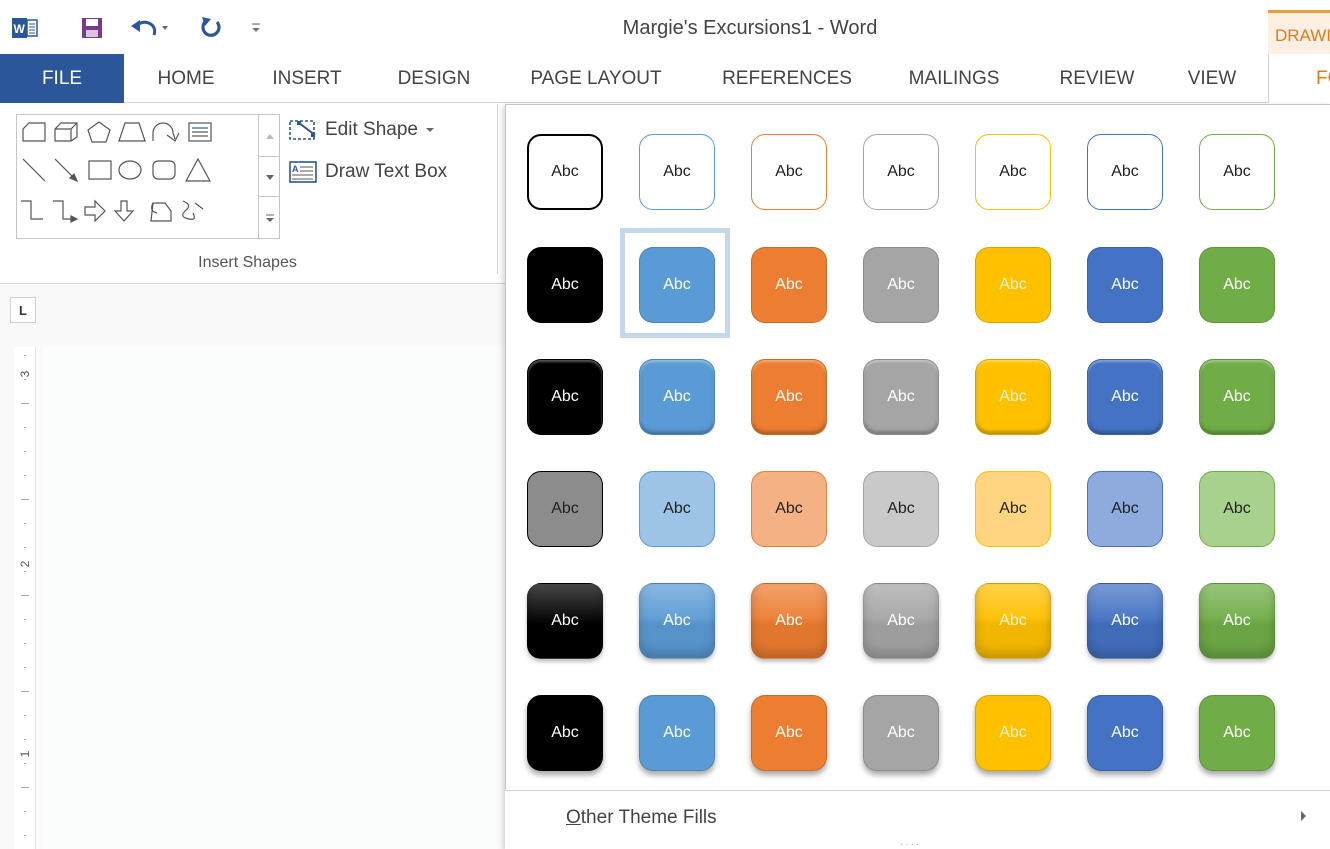  Describe the element at coordinates (66, 211) in the screenshot. I see `elbow-arrow-connector-icon` at that location.